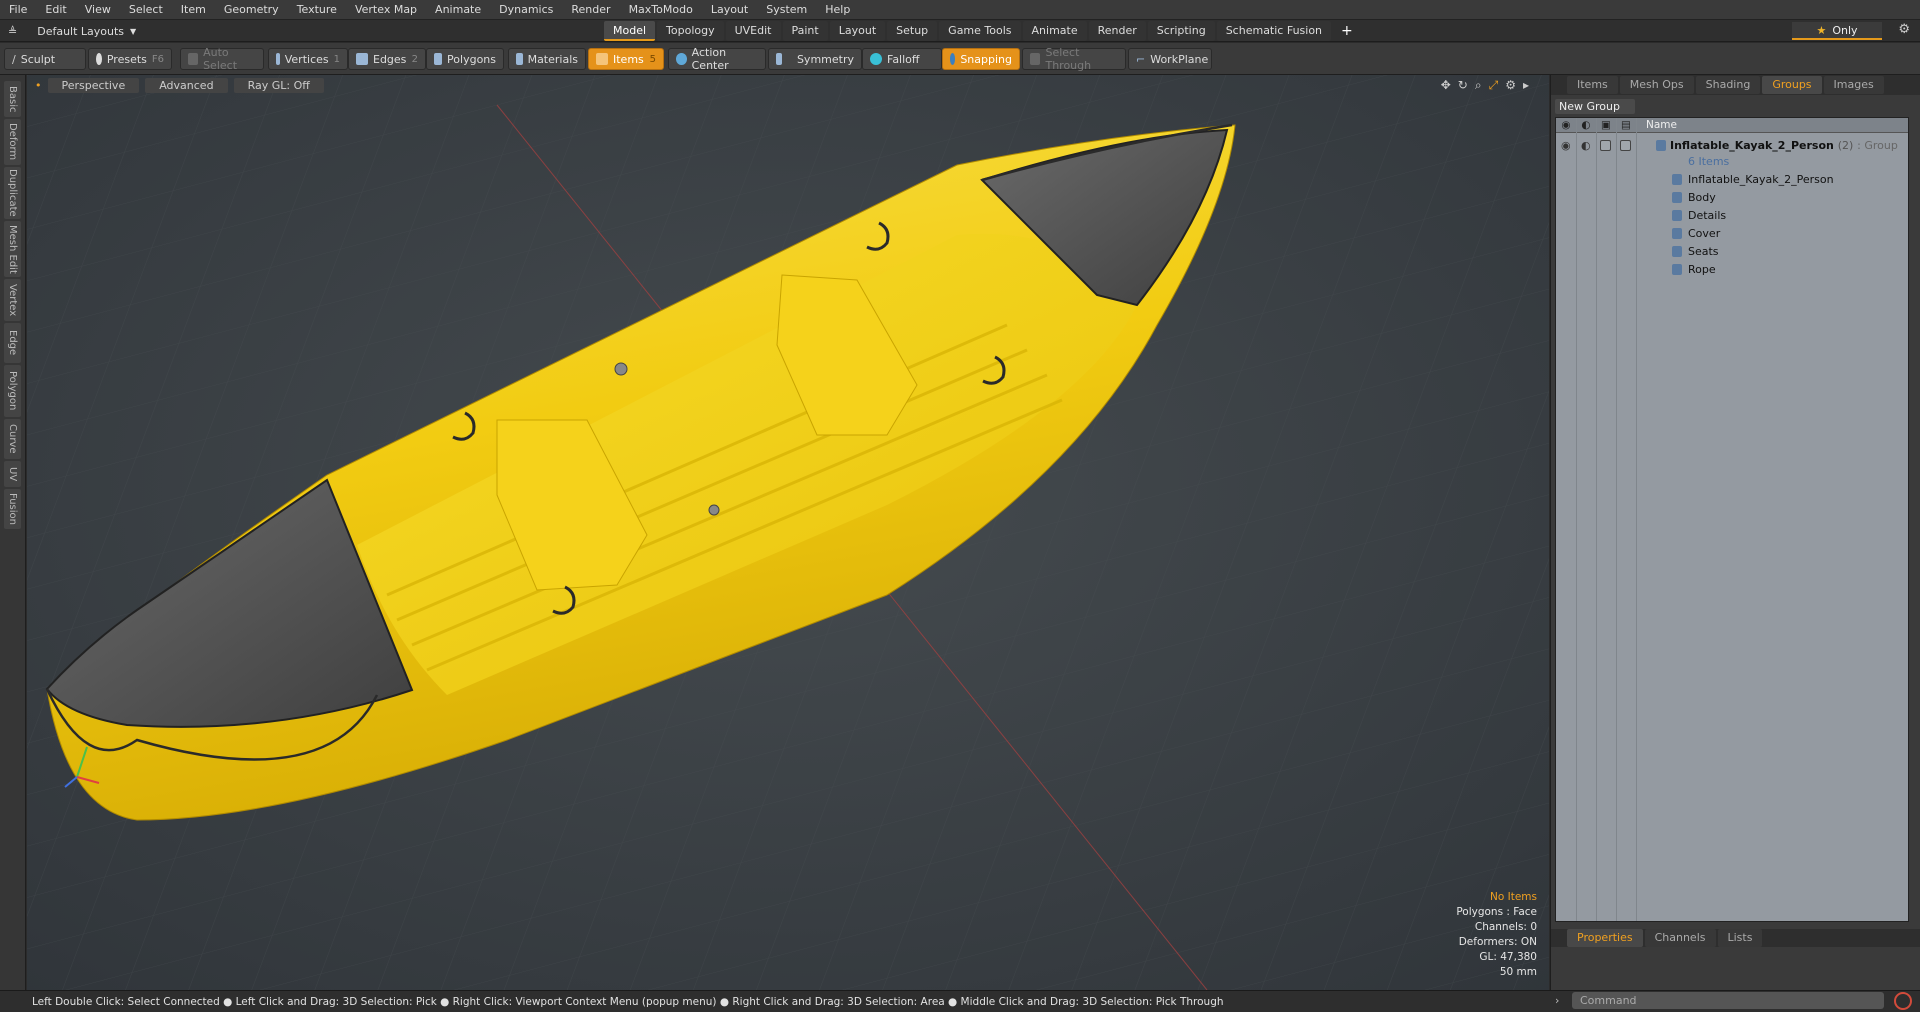 The height and width of the screenshot is (1012, 1920). Describe the element at coordinates (1606, 125) in the screenshot. I see `lock-column-icon: ▣` at that location.